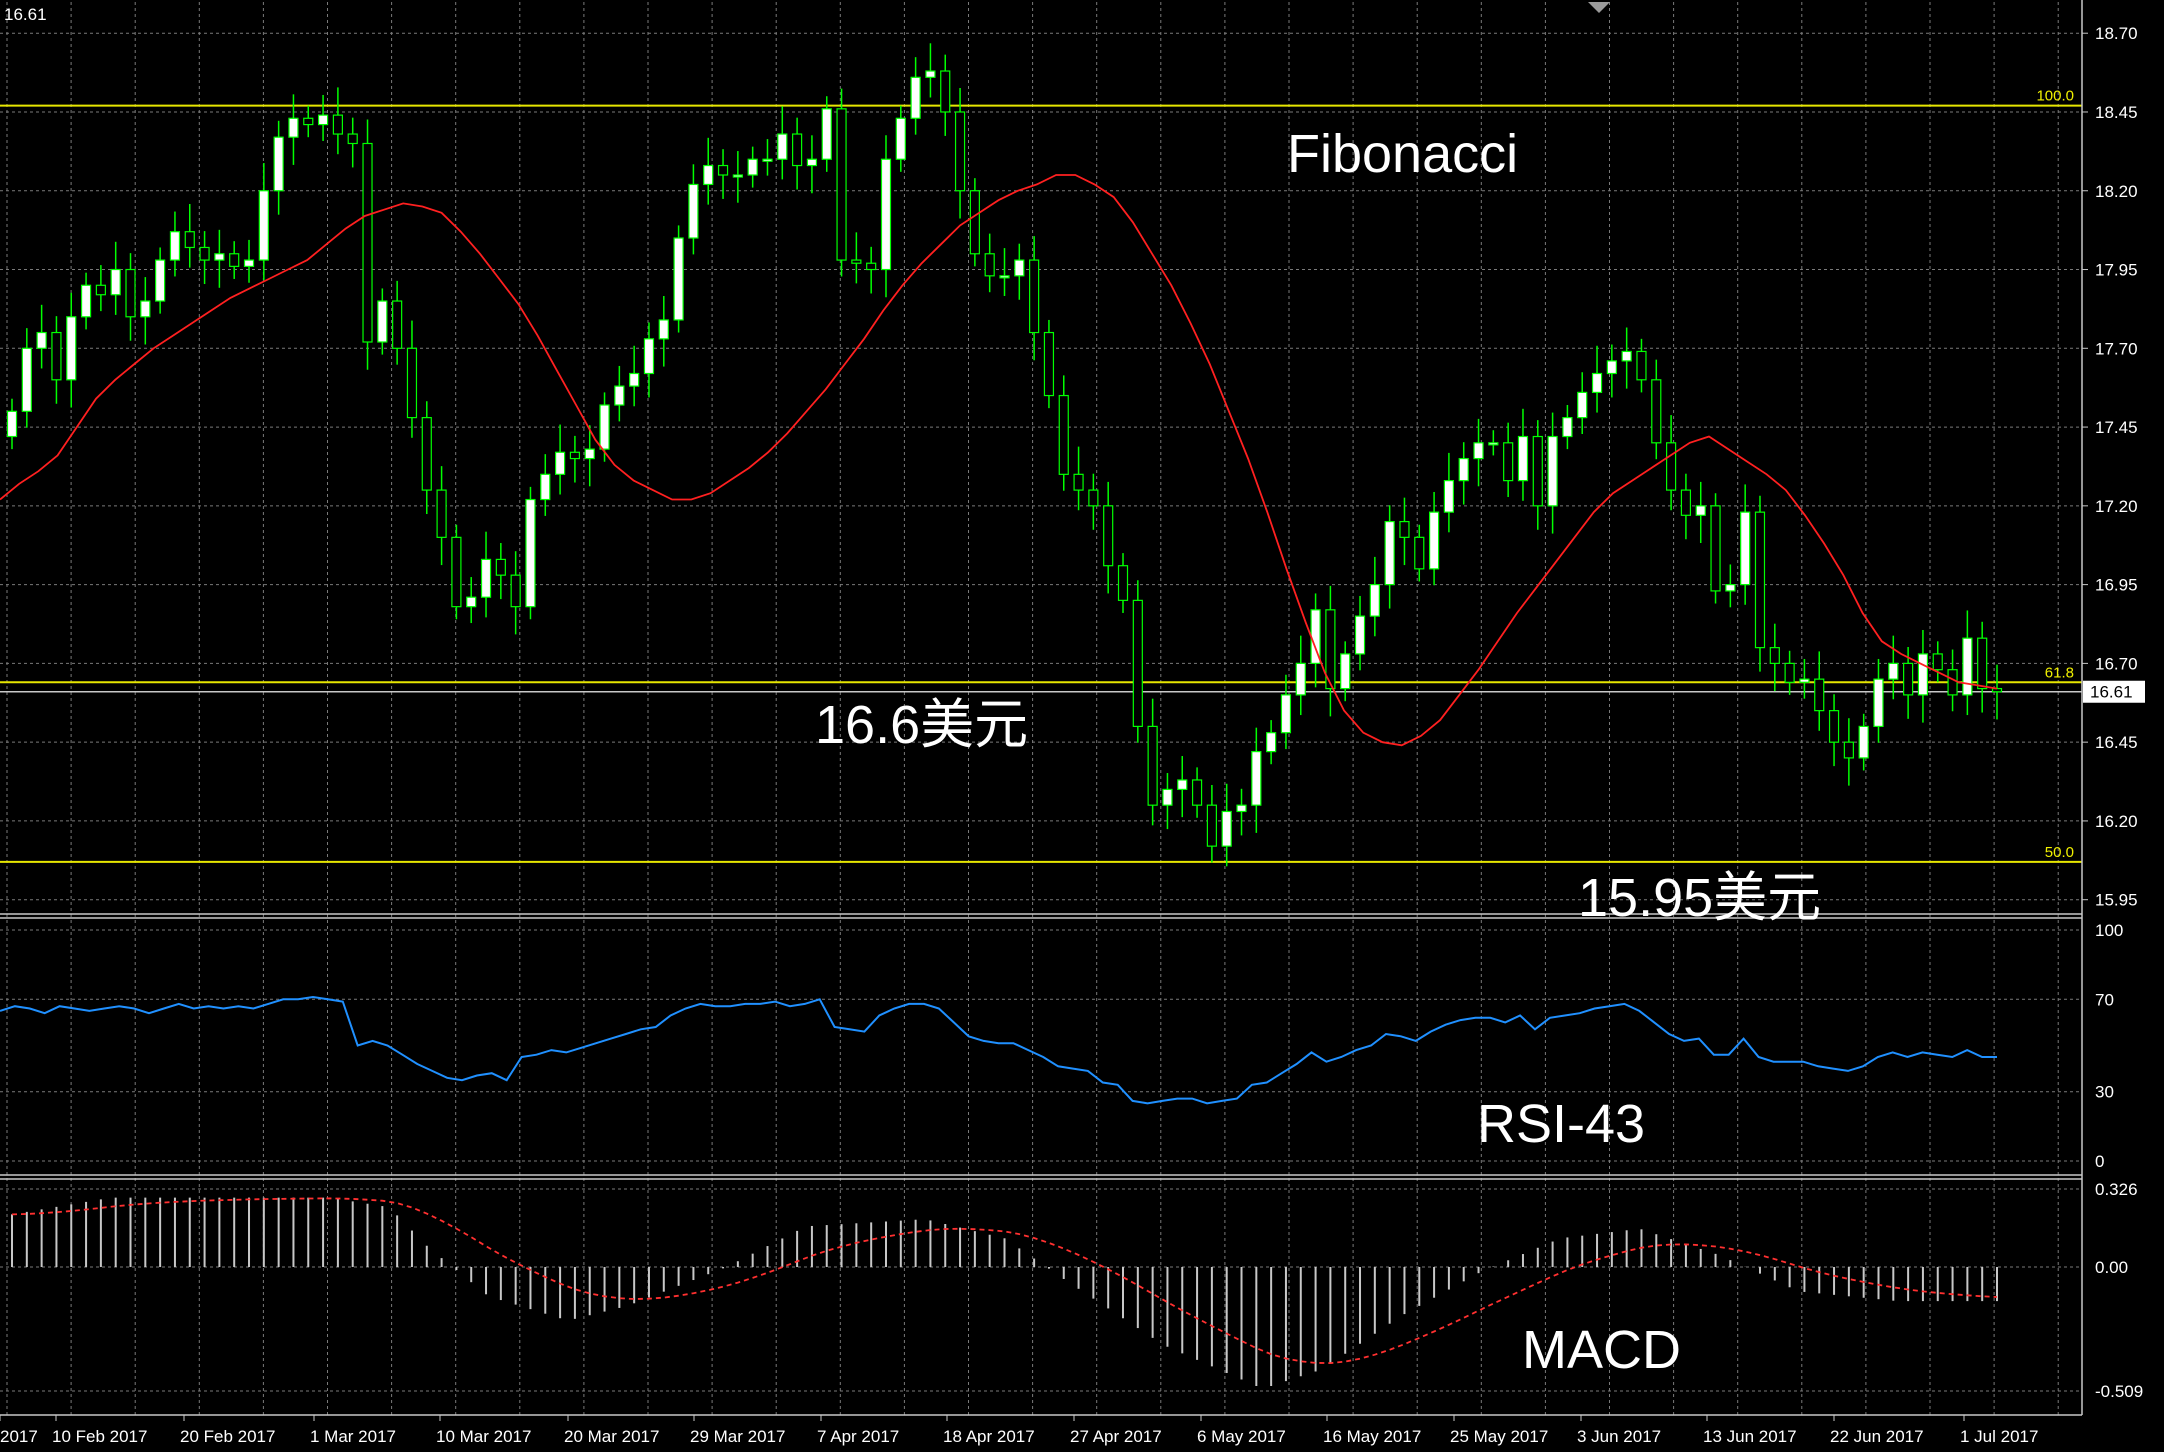 This screenshot has height=1452, width=2164. I want to click on fibonacci-level-label: 100.0, so click(2055, 96).